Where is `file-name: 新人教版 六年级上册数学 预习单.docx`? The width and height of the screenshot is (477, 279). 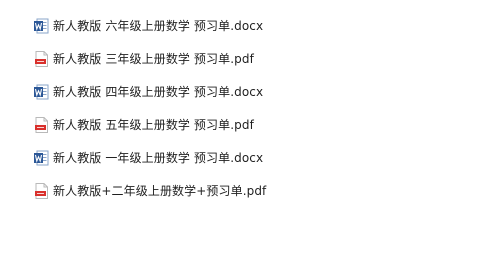 file-name: 新人教版 六年级上册数学 预习单.docx is located at coordinates (158, 25).